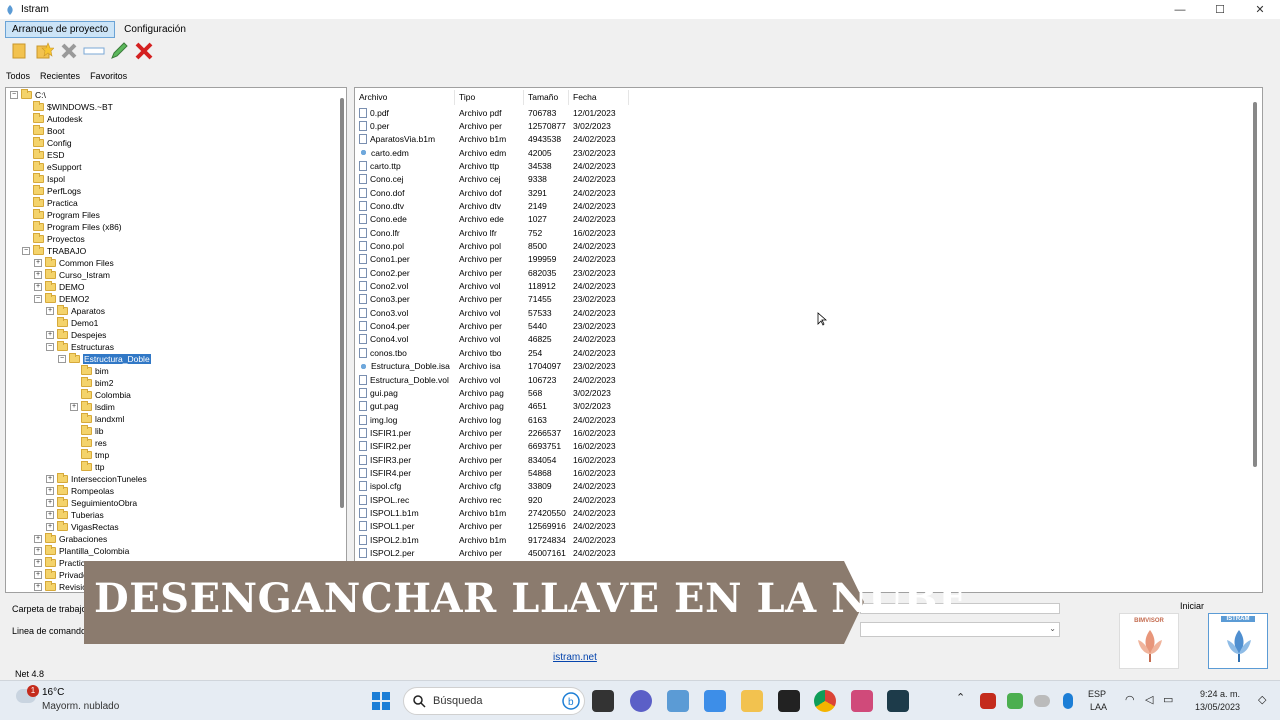 The width and height of the screenshot is (1280, 720). Describe the element at coordinates (1262, 699) in the screenshot. I see `notification-bell-icon: ◇` at that location.